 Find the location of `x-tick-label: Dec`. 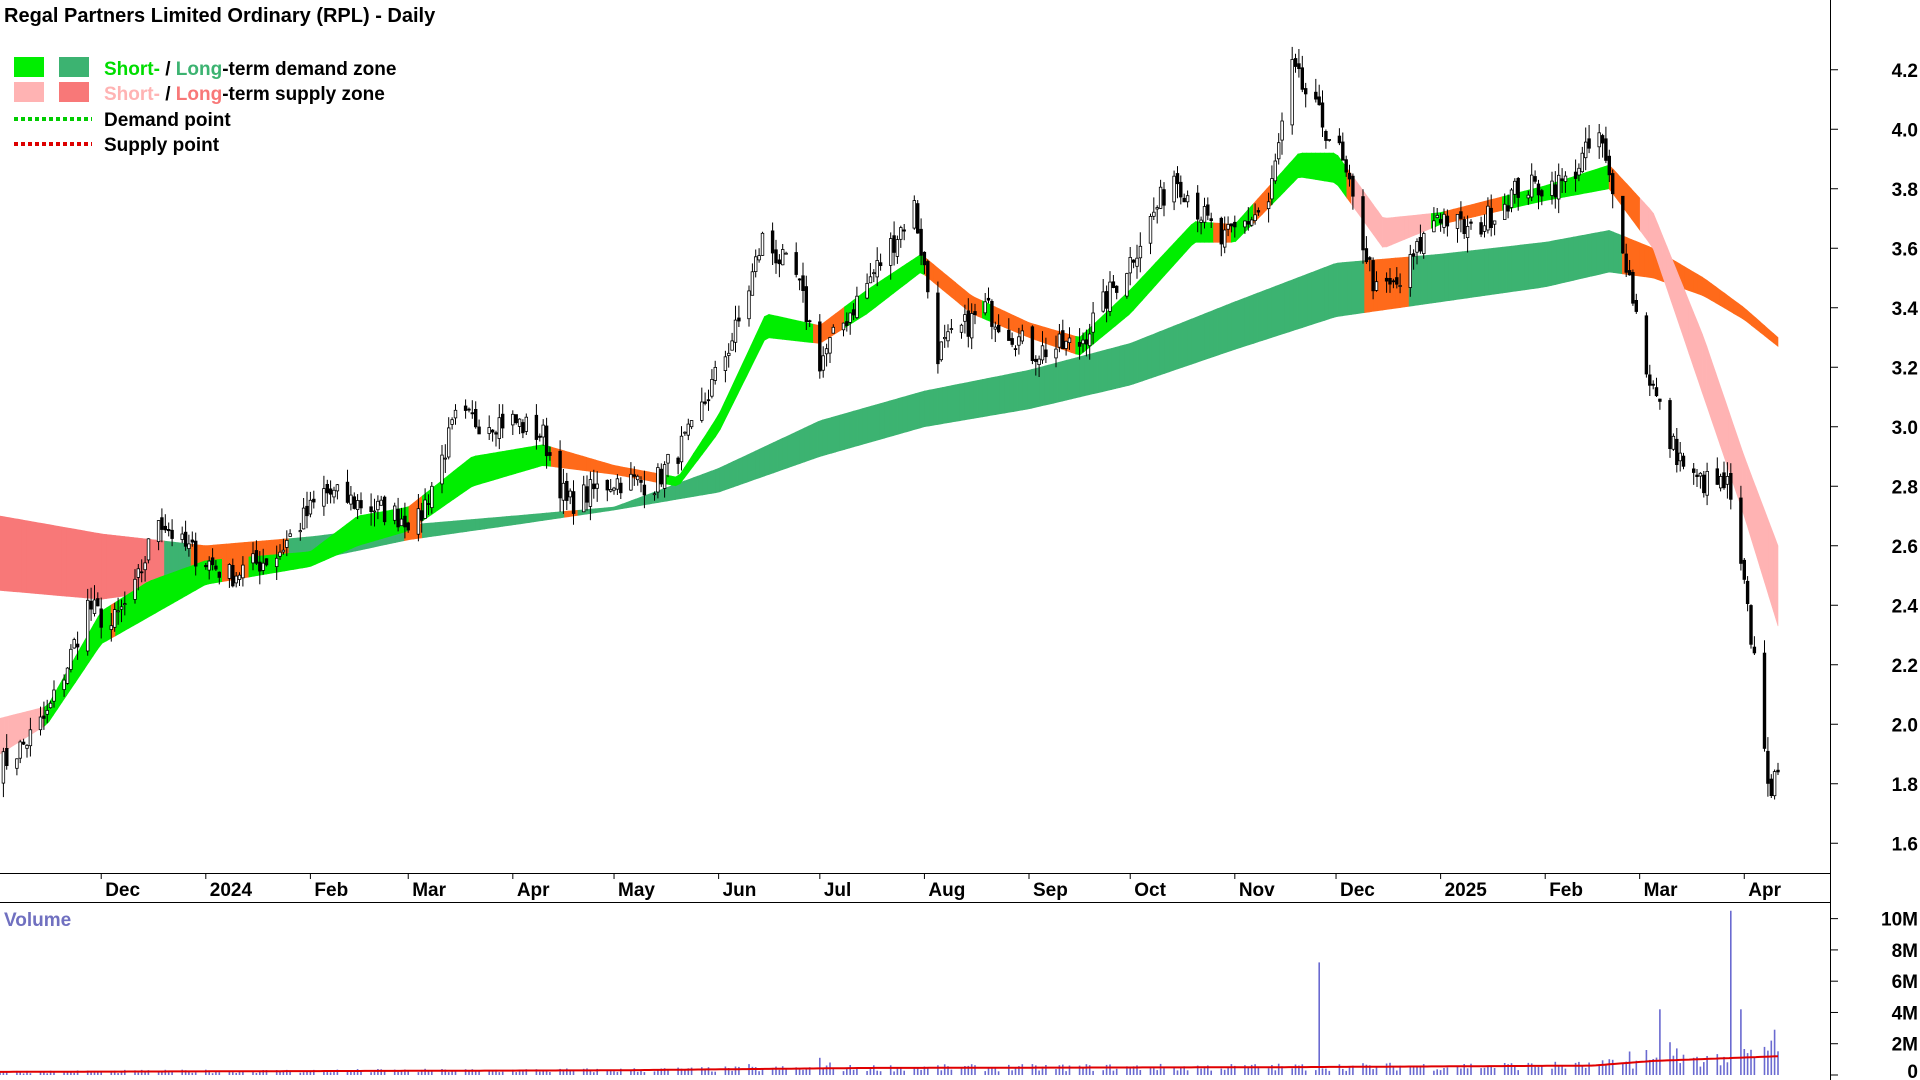

x-tick-label: Dec is located at coordinates (1357, 890).